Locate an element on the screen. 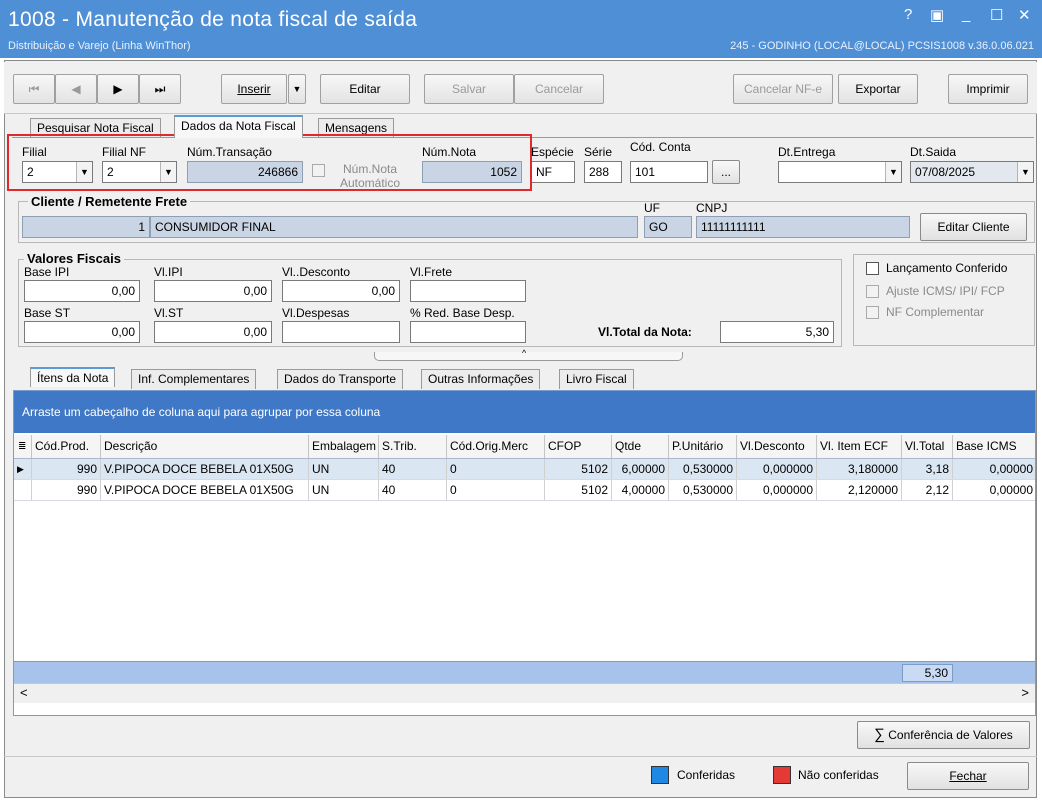  save-button: Salvar is located at coordinates (469, 89).